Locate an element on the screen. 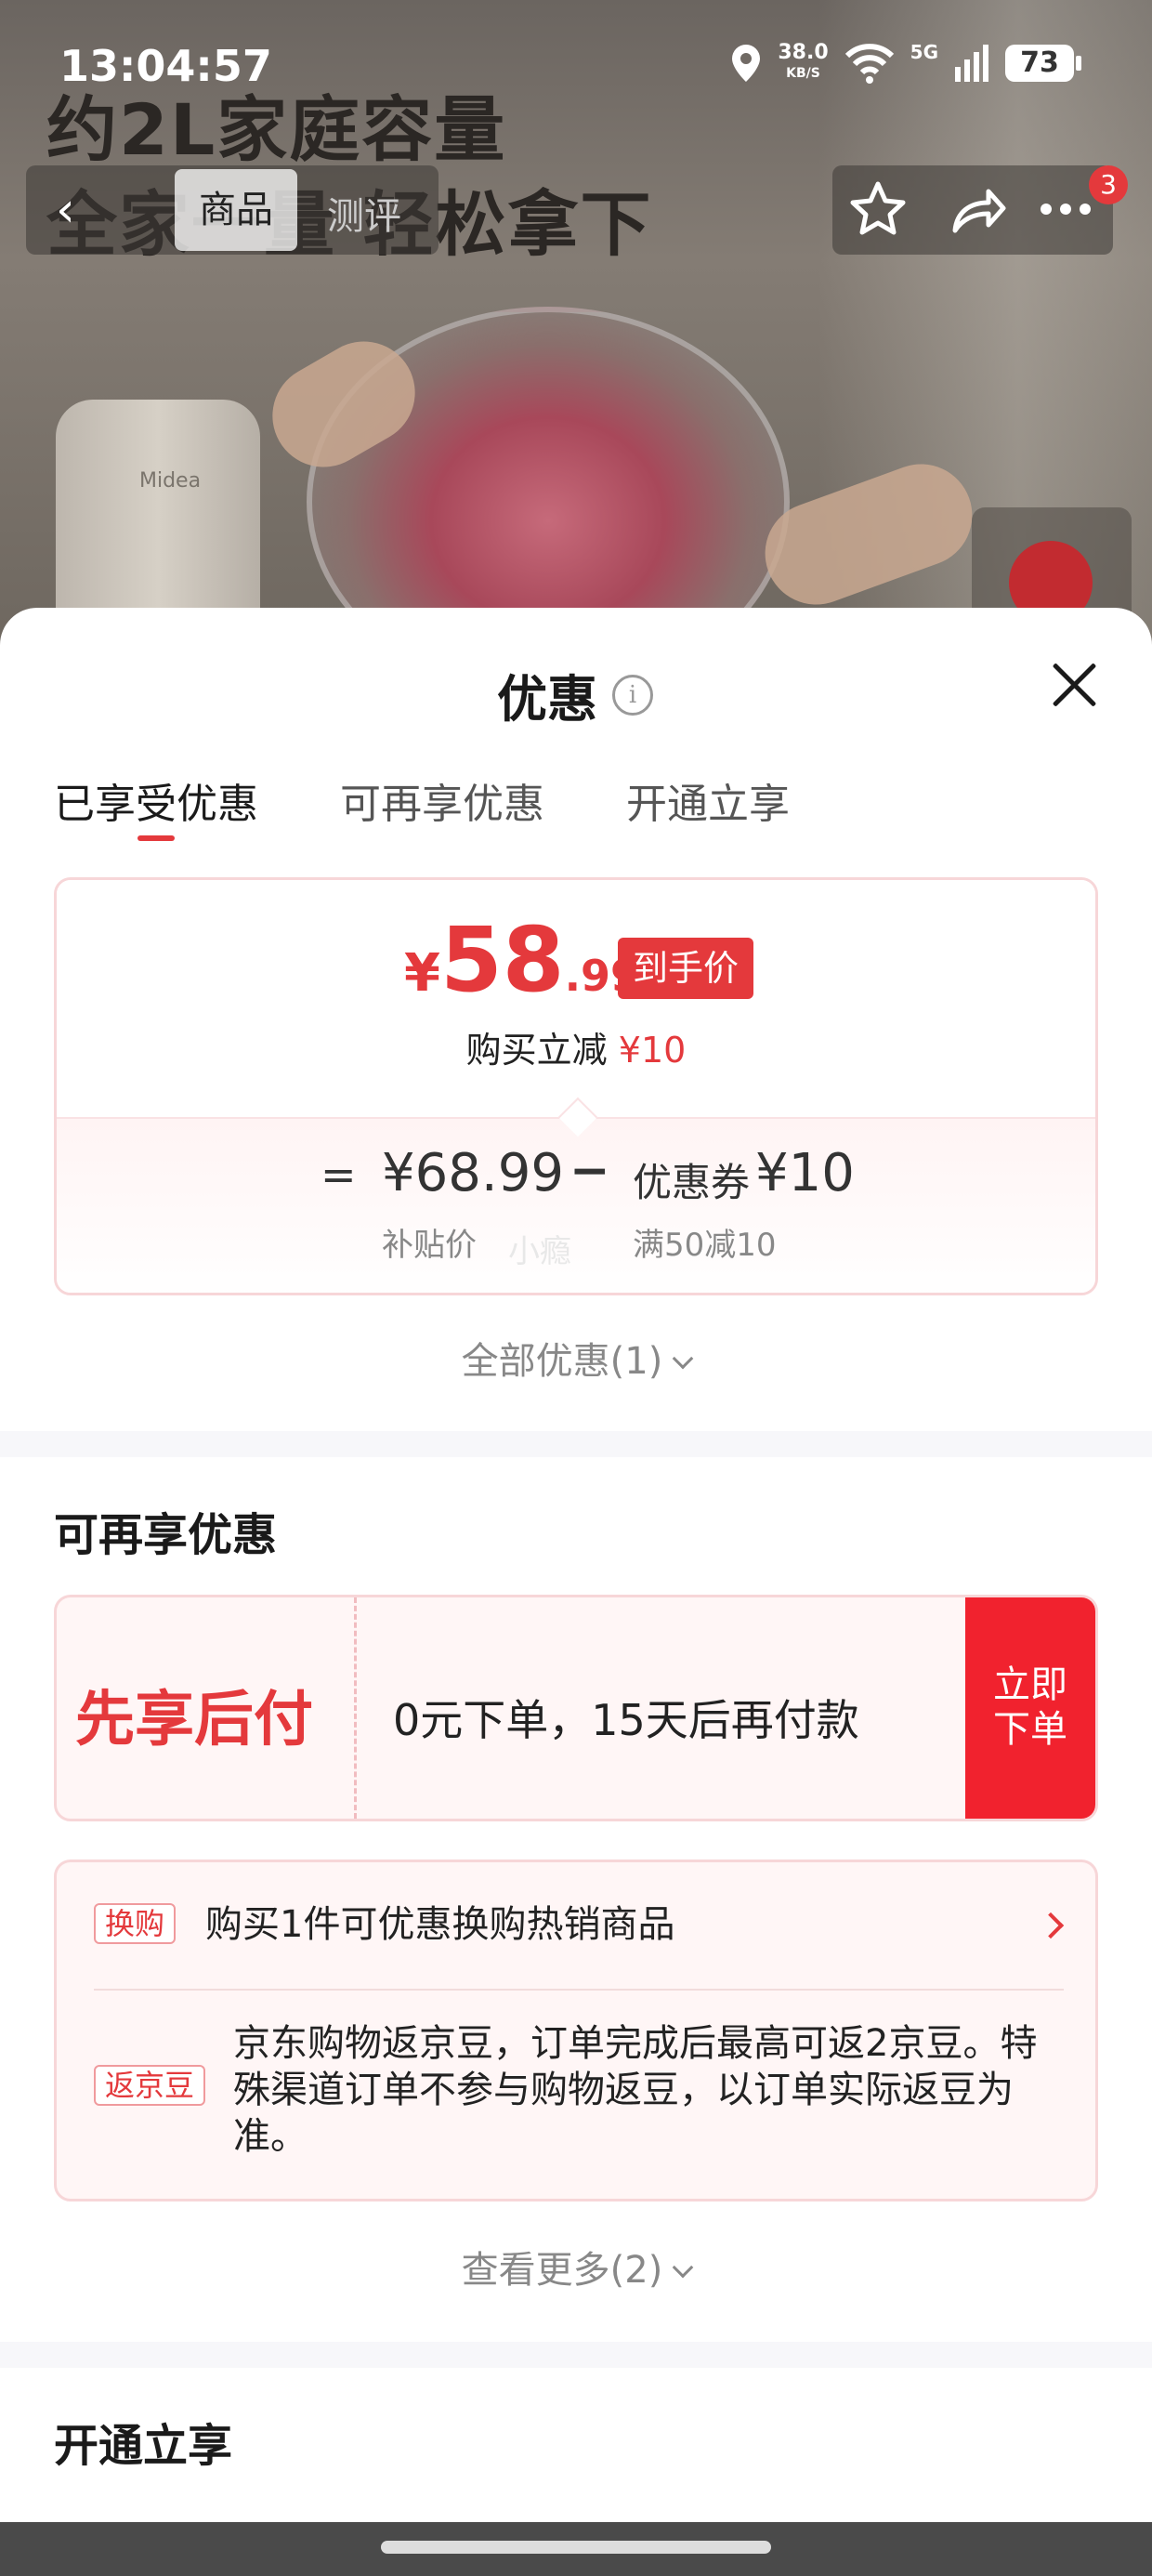  network-speed: 38.0 KB/S is located at coordinates (803, 61).